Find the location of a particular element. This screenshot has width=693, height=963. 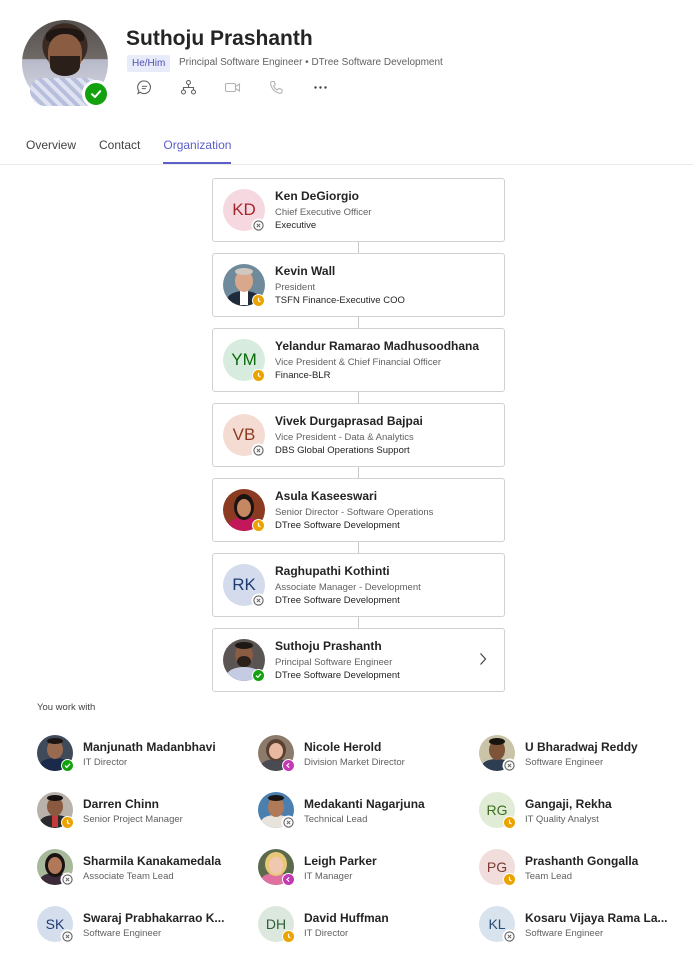

profile-tabs: Overview Contact Organization is located at coordinates (140, 151).